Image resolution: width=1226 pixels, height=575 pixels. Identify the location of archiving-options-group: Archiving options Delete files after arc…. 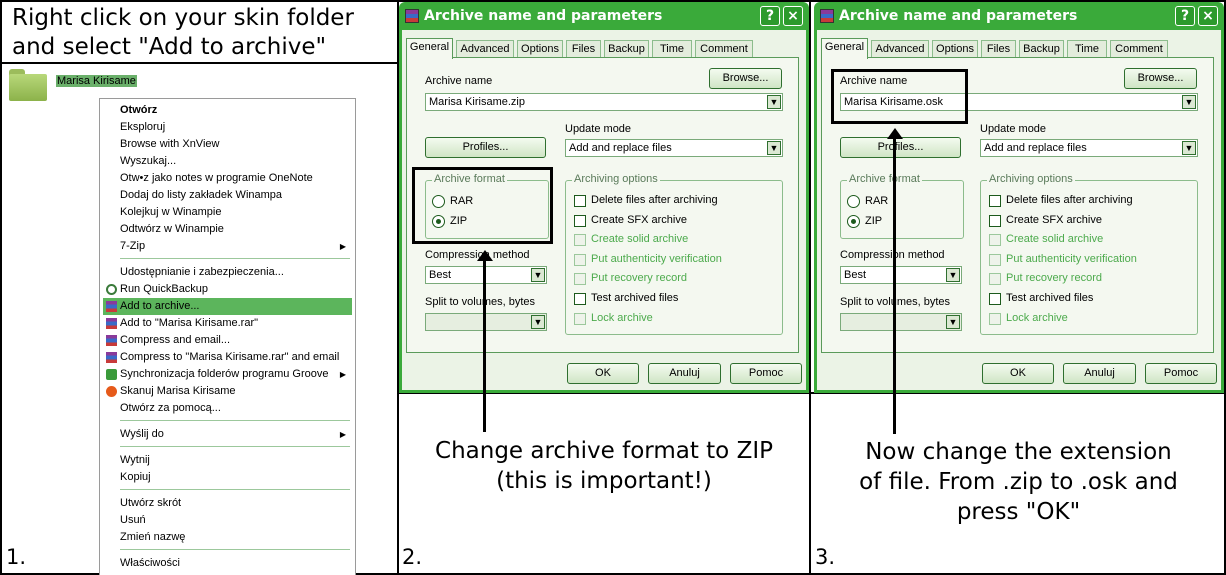
(674, 254).